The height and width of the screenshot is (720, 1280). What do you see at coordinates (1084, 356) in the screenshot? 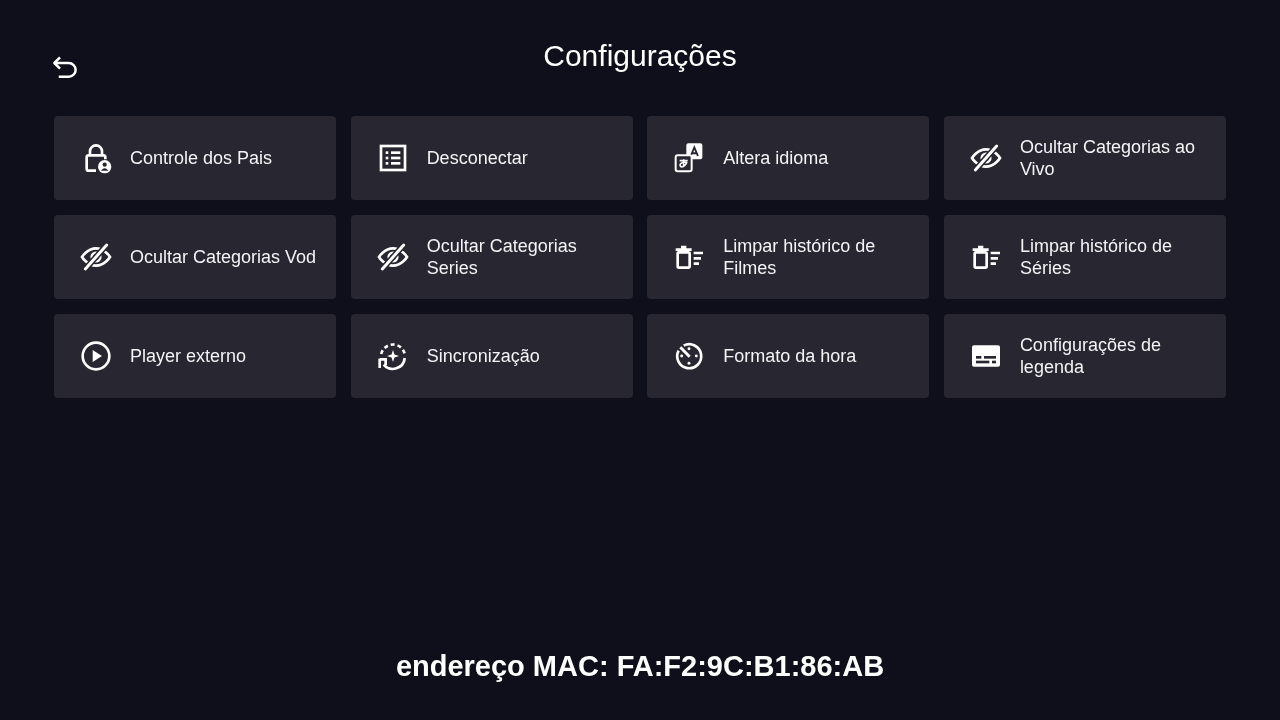
I see `settings-button: Configurações de legenda` at bounding box center [1084, 356].